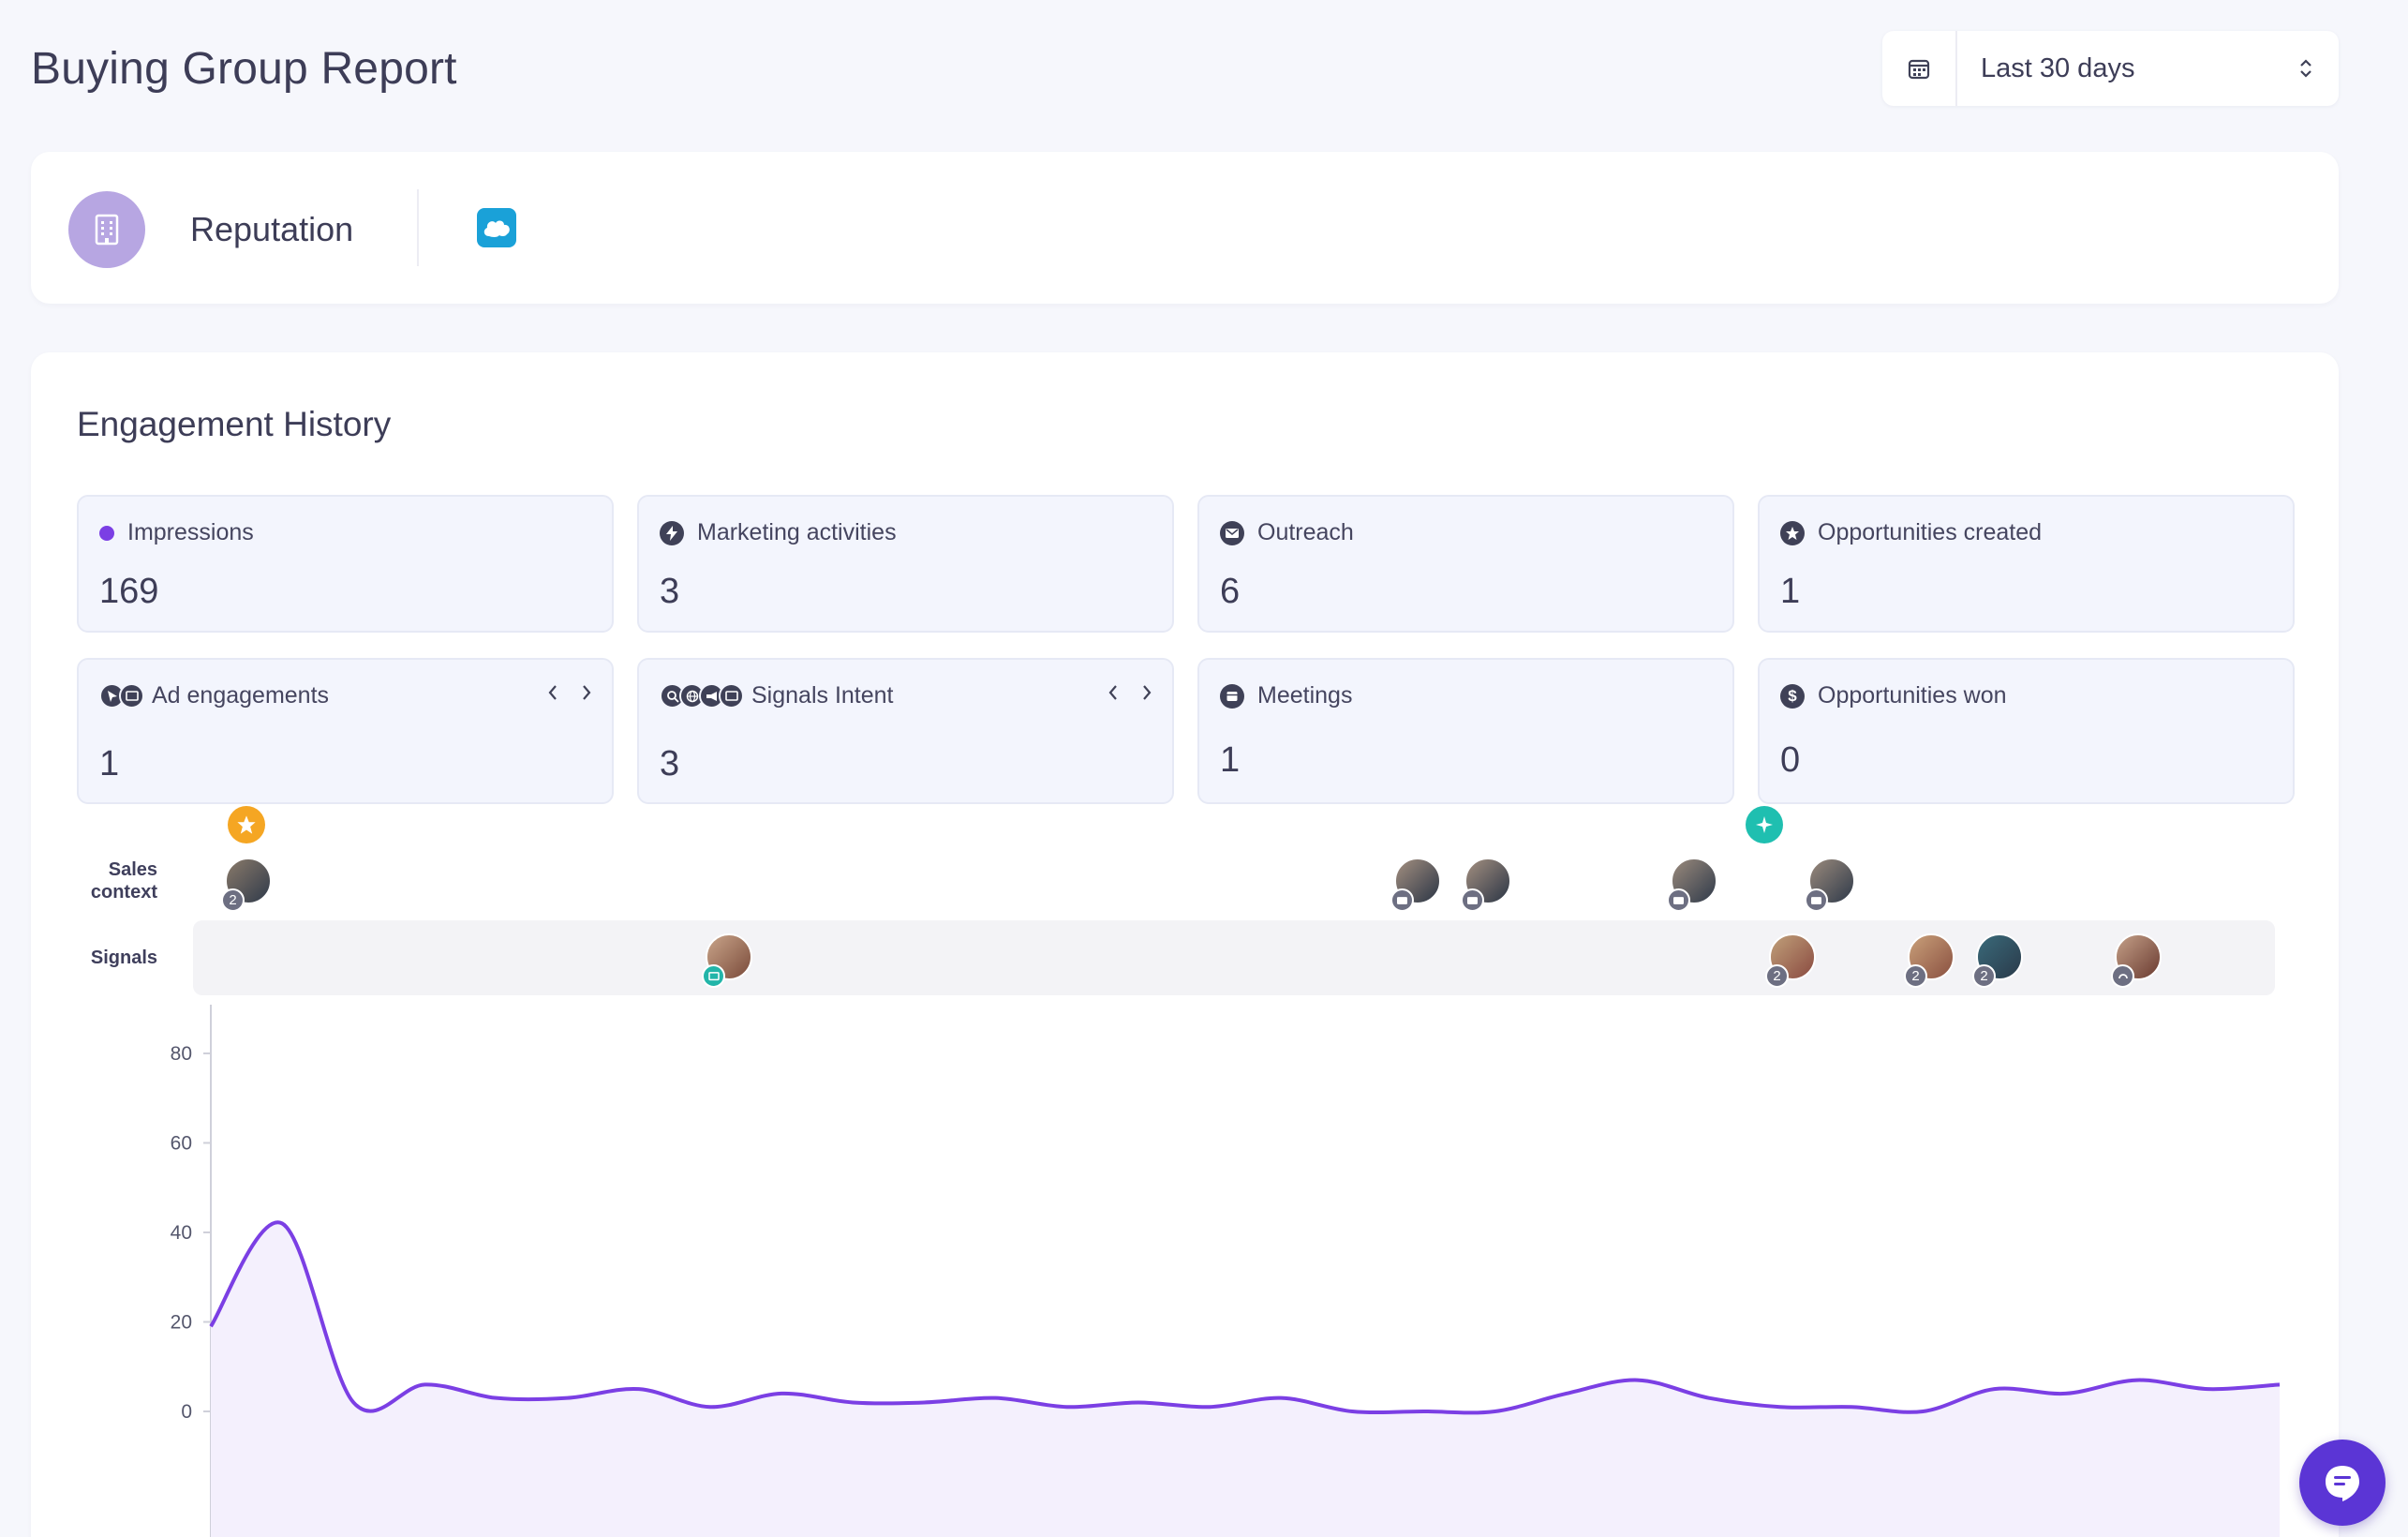 This screenshot has height=1537, width=2408. What do you see at coordinates (1930, 532) in the screenshot?
I see `metric-label: Opportunities created` at bounding box center [1930, 532].